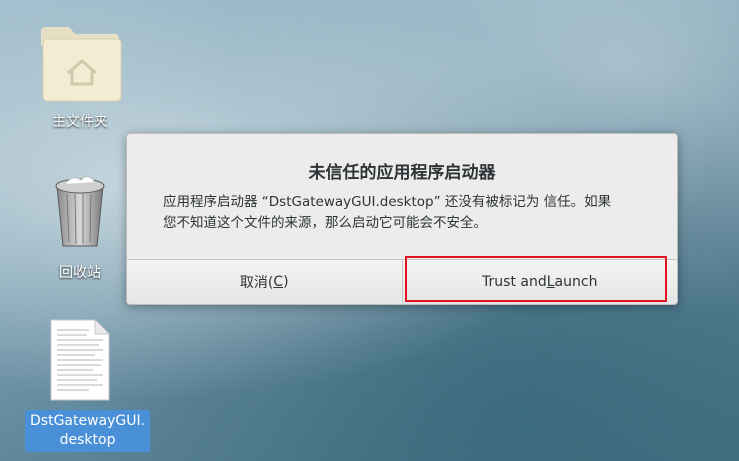  What do you see at coordinates (81, 64) in the screenshot?
I see `home-folder-icon` at bounding box center [81, 64].